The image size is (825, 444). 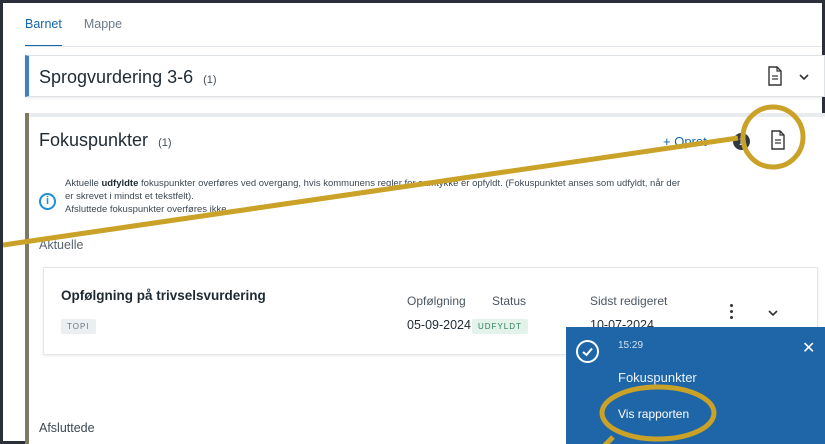 I want to click on fokuspunkter-title-text: Fokuspunkter, so click(x=94, y=140).